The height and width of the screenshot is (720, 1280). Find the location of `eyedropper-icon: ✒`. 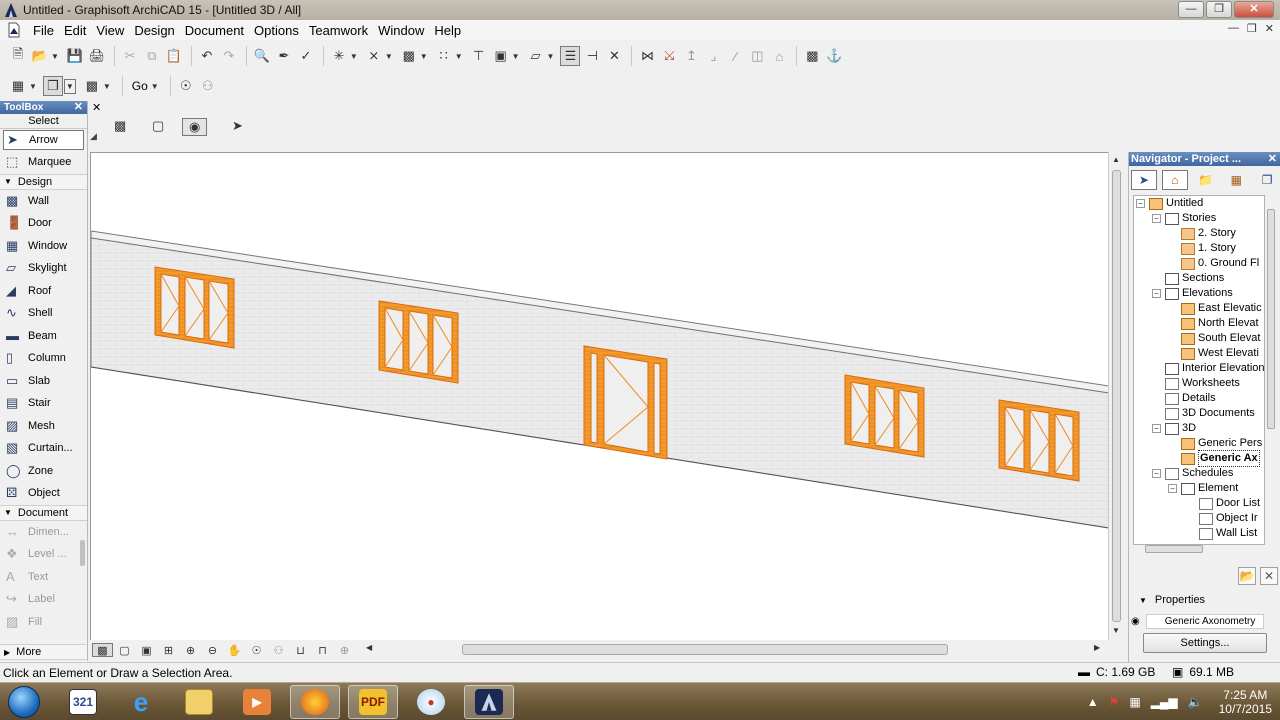

eyedropper-icon: ✒ is located at coordinates (284, 56).